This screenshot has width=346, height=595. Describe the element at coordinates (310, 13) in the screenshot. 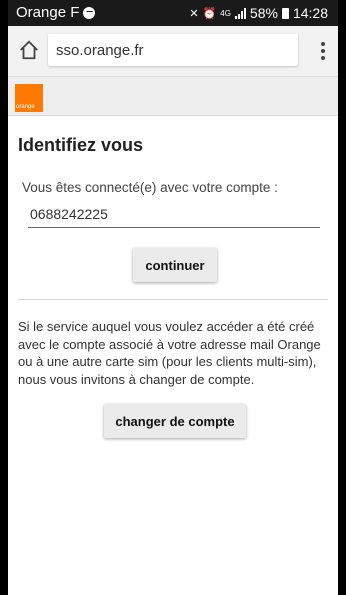

I see `clock: 14:28` at that location.